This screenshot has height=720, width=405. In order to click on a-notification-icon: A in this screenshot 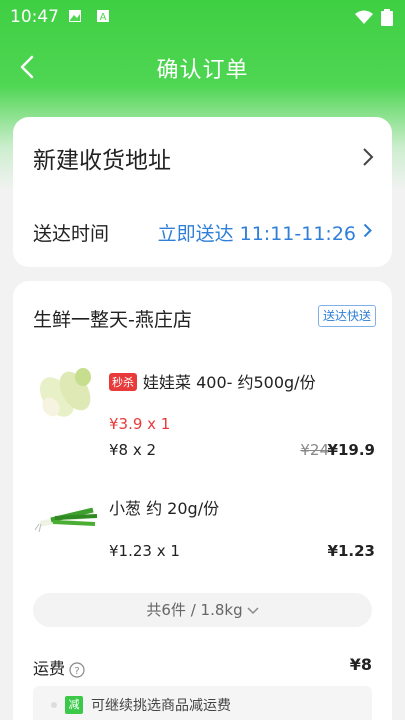, I will do `click(103, 16)`.